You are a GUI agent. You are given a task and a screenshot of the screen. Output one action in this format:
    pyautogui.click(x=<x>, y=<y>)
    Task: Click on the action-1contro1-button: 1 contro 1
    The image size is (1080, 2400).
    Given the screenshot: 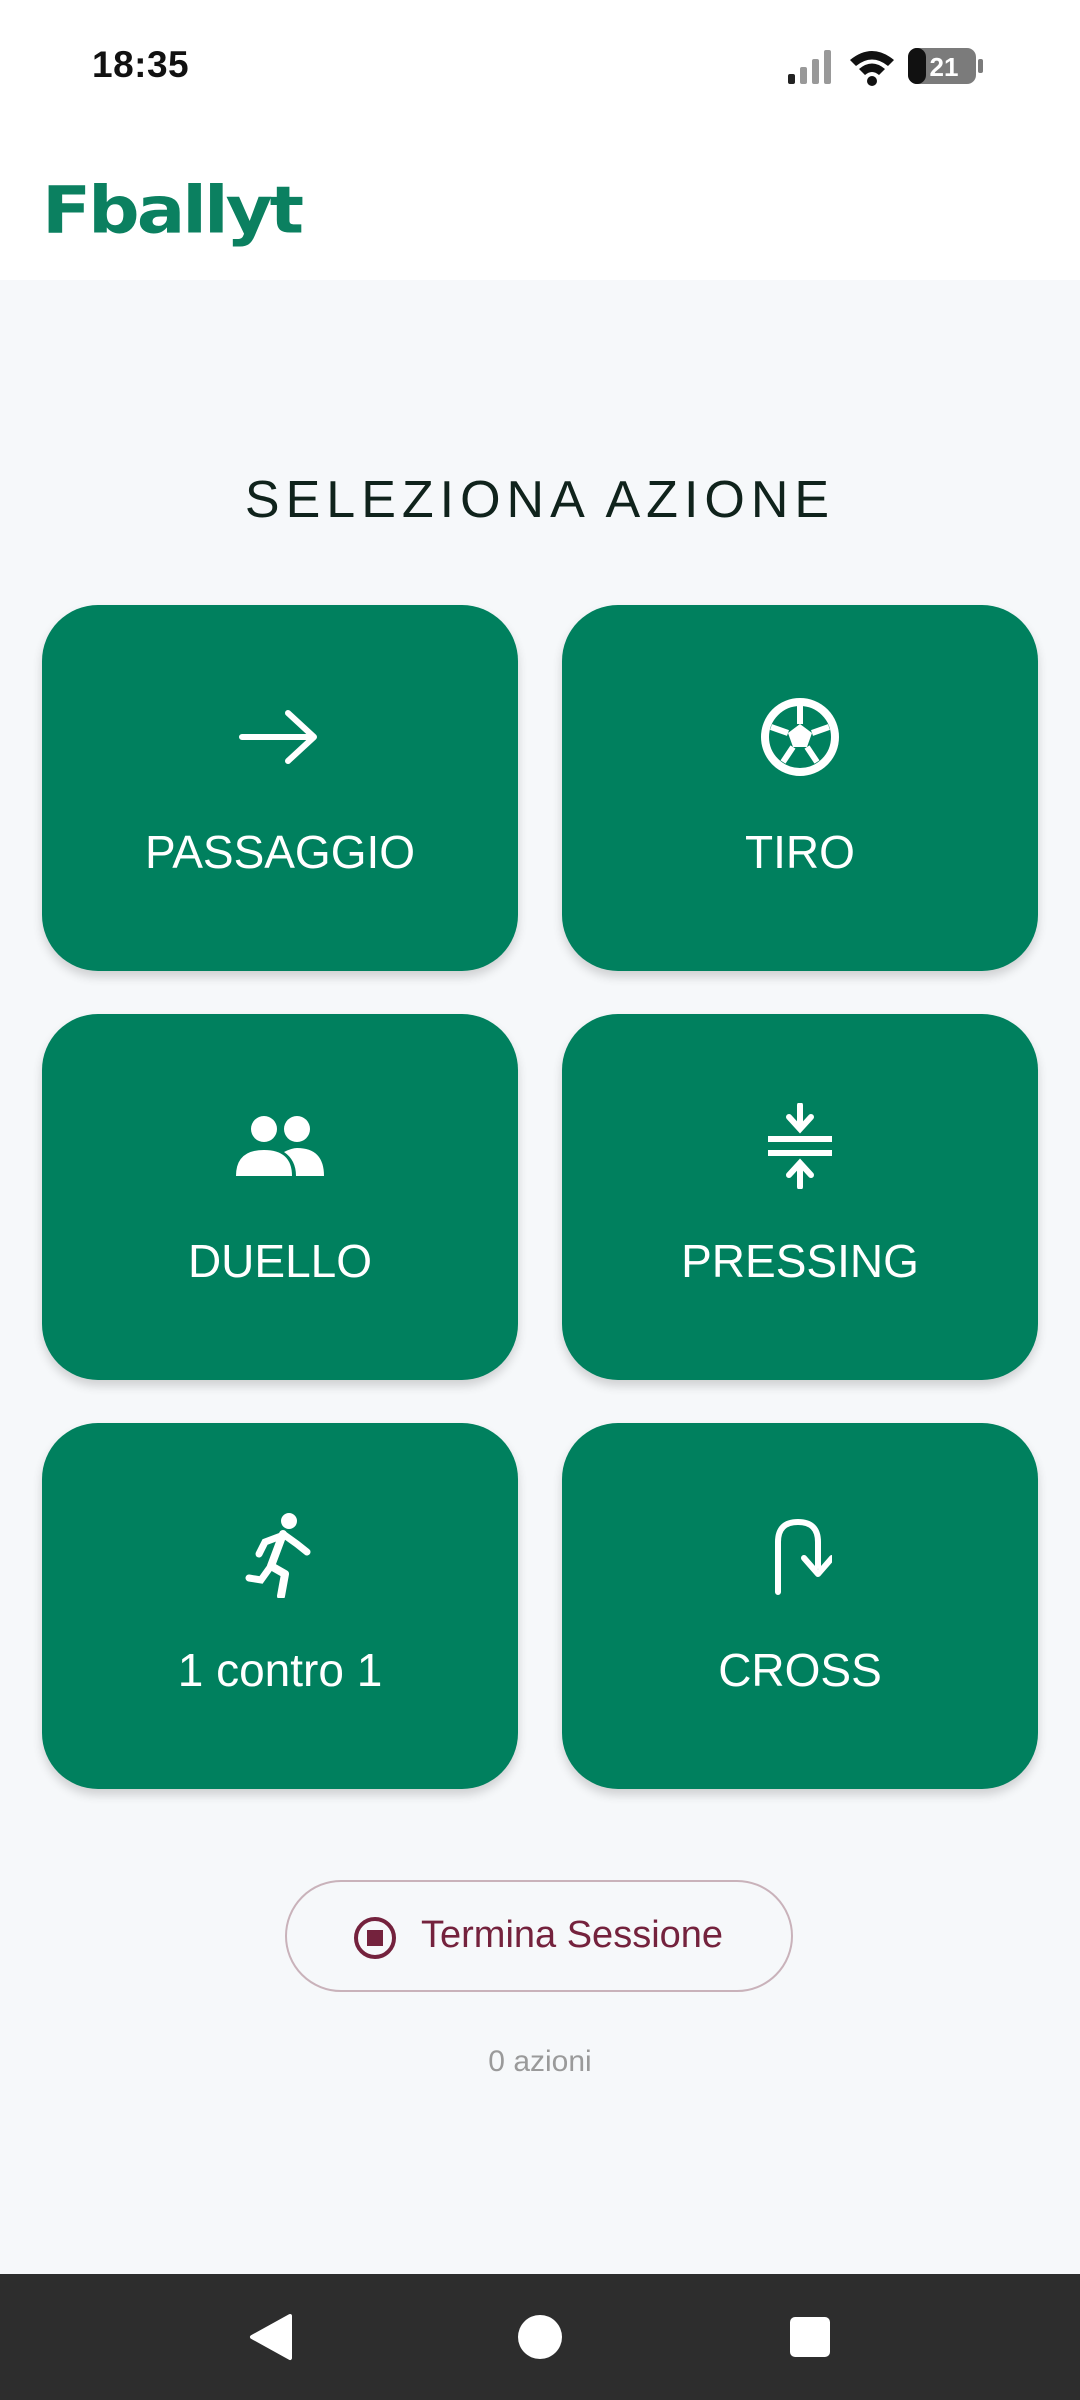 What is the action you would take?
    pyautogui.click(x=280, y=1606)
    